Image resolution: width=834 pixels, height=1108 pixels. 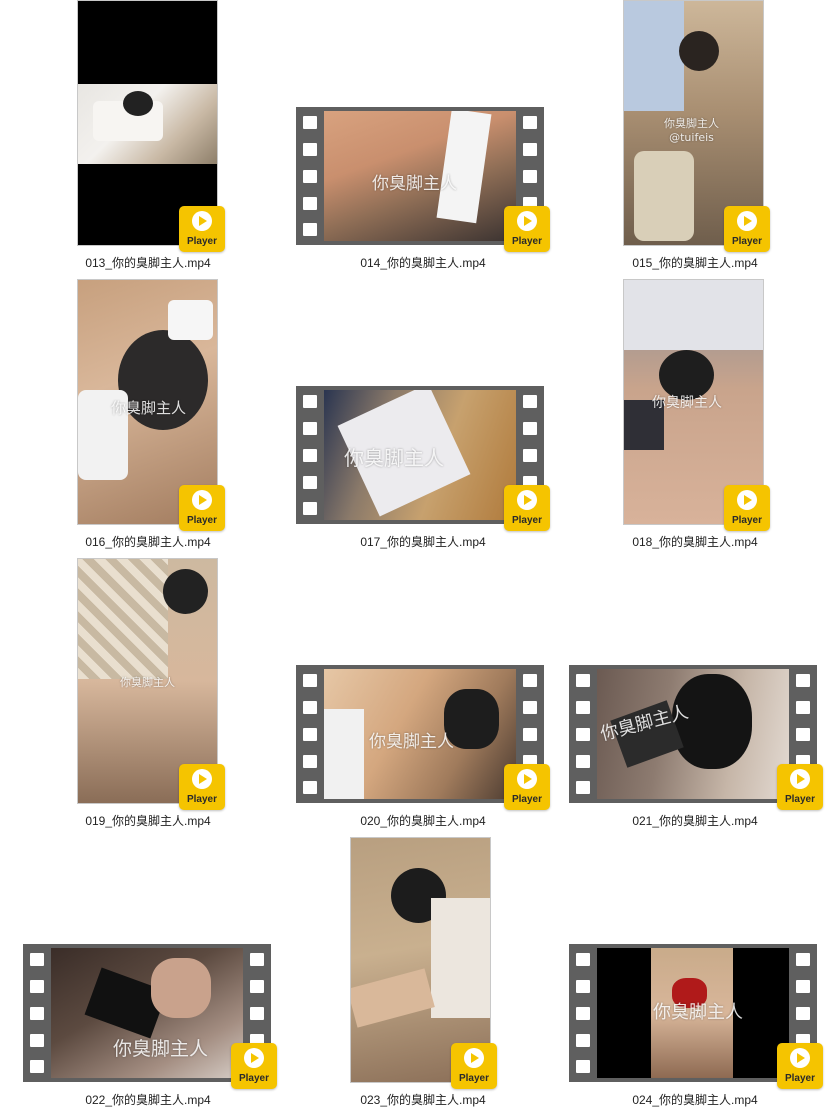 I want to click on file-name: 023_你的臭脚主人.mp4, so click(x=423, y=1100).